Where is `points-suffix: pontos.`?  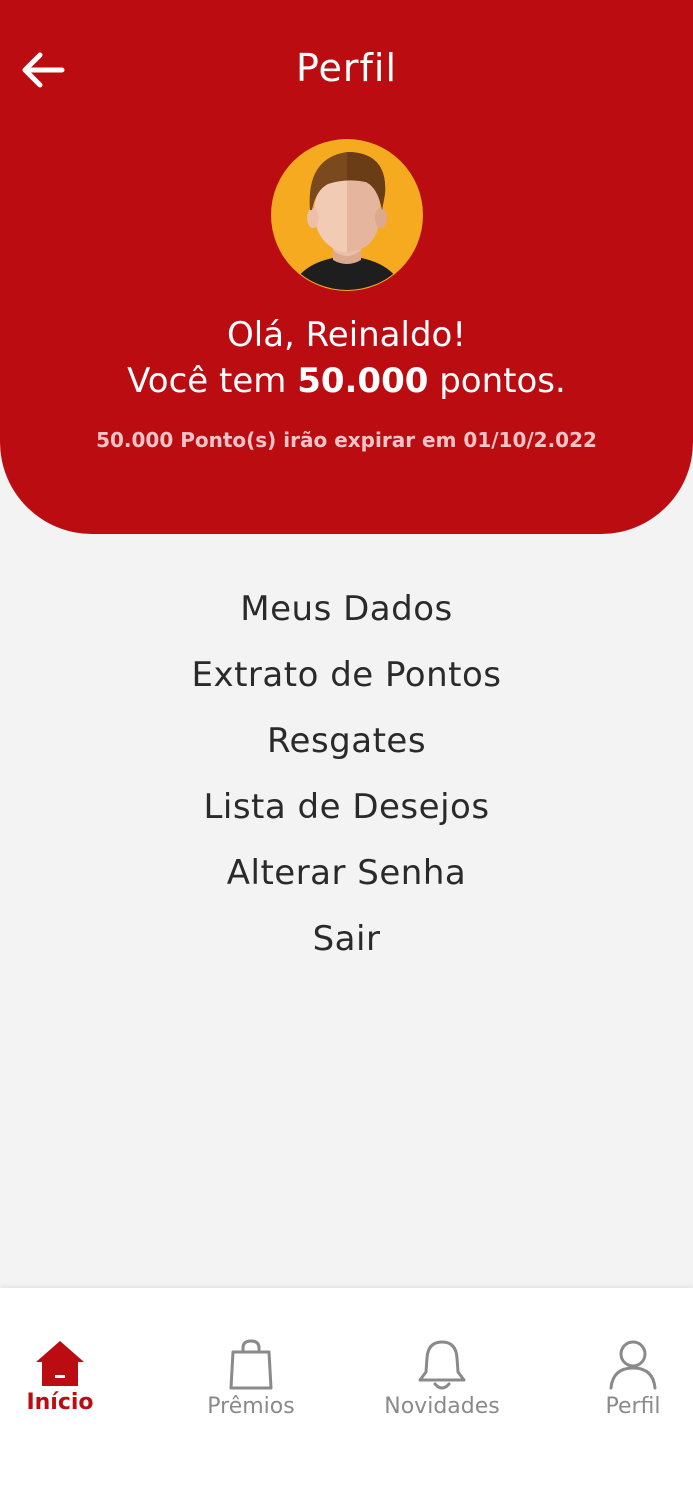
points-suffix: pontos. is located at coordinates (497, 381).